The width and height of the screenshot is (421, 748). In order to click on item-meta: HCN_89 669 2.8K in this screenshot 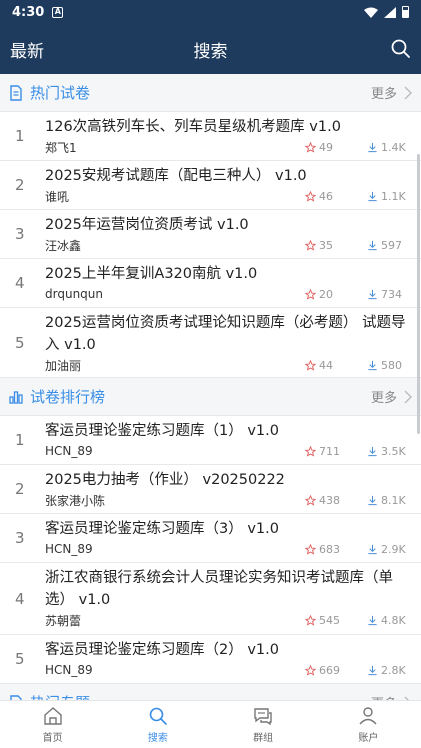, I will do `click(226, 671)`.